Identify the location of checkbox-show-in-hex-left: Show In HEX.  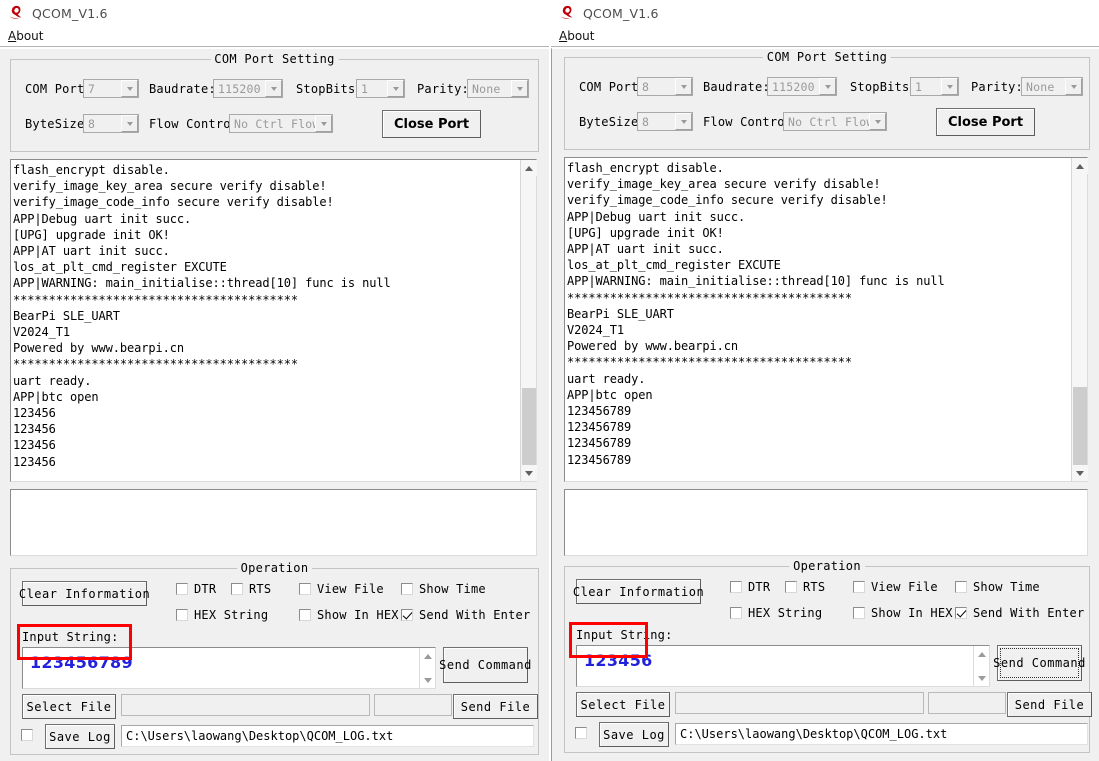
(349, 615).